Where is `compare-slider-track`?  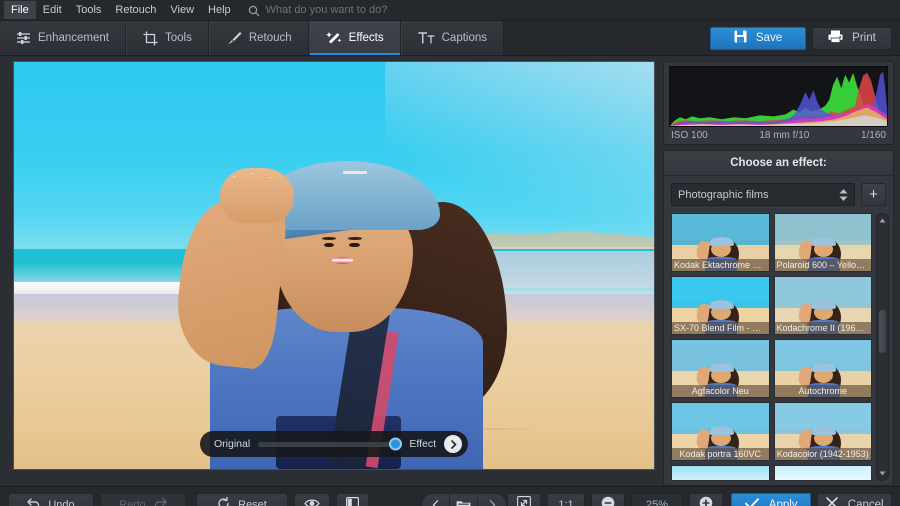
compare-slider-track is located at coordinates (330, 444).